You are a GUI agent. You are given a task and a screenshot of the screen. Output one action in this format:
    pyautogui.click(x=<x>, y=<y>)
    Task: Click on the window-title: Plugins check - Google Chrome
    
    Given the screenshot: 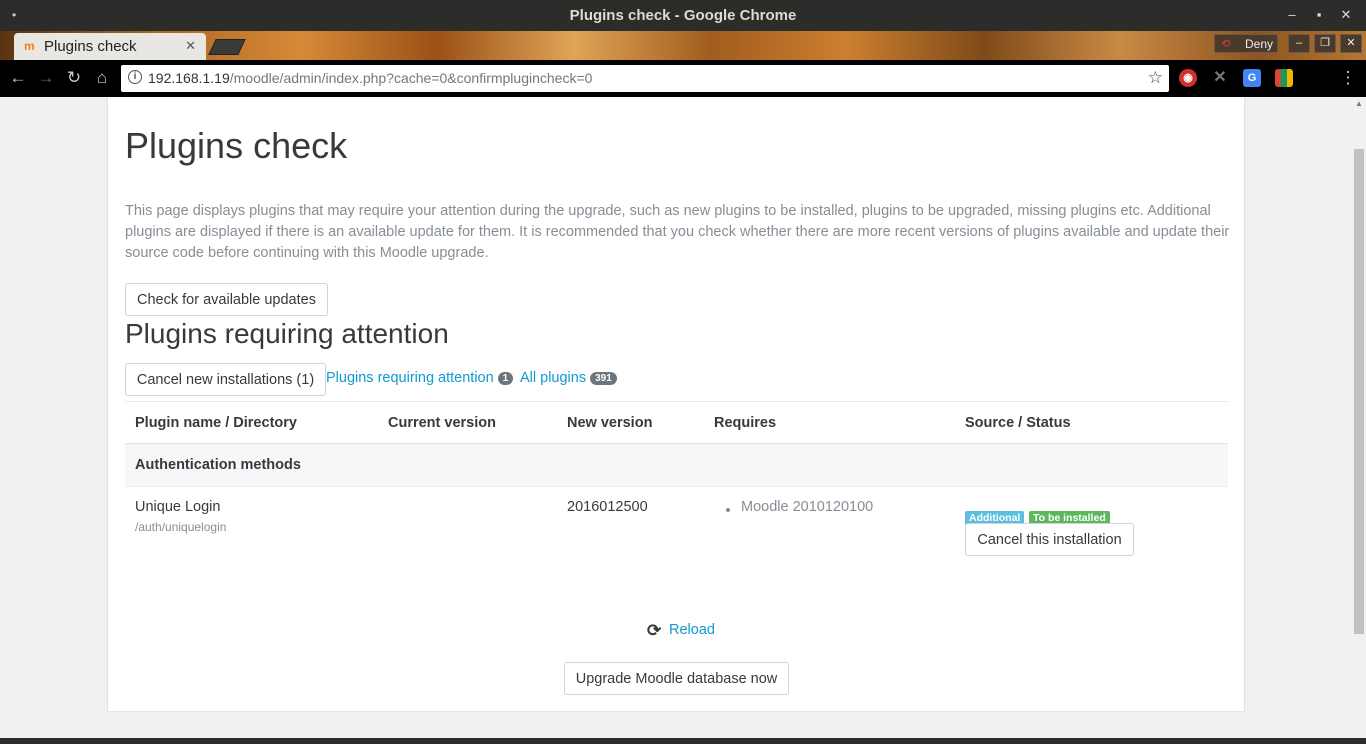 What is the action you would take?
    pyautogui.click(x=683, y=15)
    